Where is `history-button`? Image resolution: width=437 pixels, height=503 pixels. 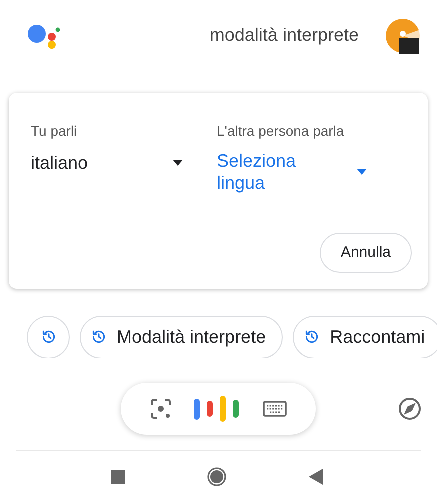 history-button is located at coordinates (48, 337).